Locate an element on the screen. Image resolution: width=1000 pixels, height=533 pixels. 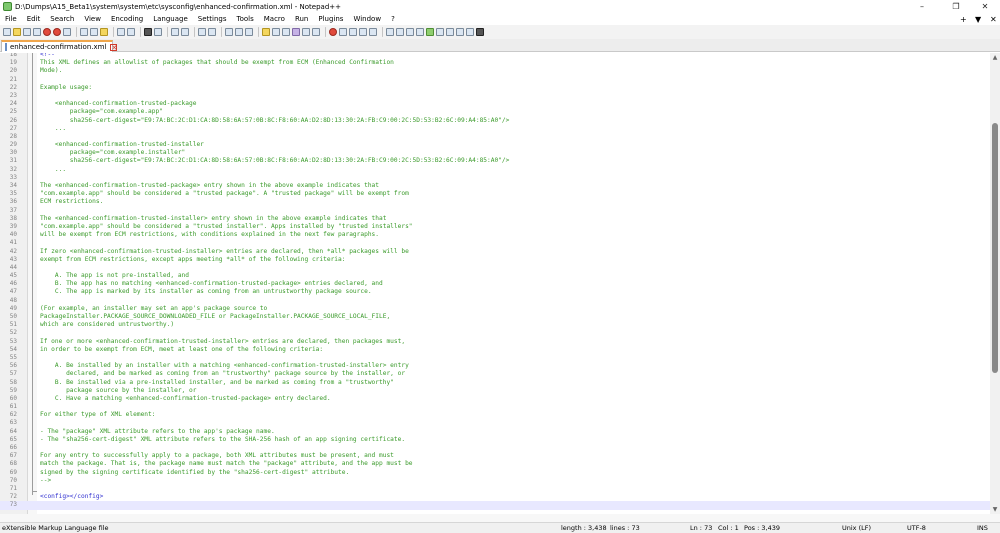
code-line: 33 is located at coordinates (495, 178).